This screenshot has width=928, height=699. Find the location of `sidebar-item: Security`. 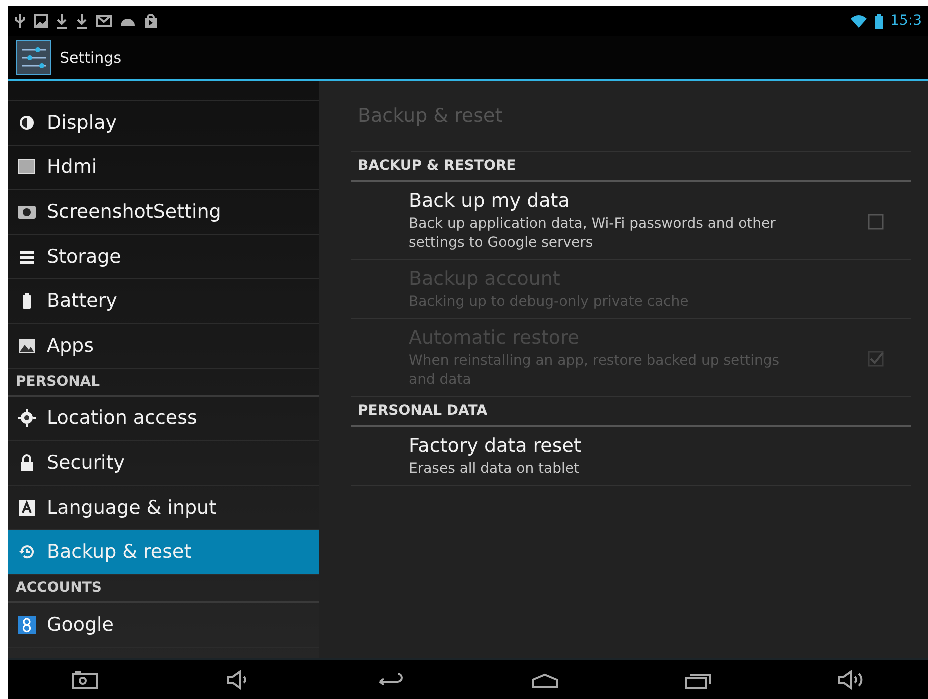

sidebar-item: Security is located at coordinates (163, 463).